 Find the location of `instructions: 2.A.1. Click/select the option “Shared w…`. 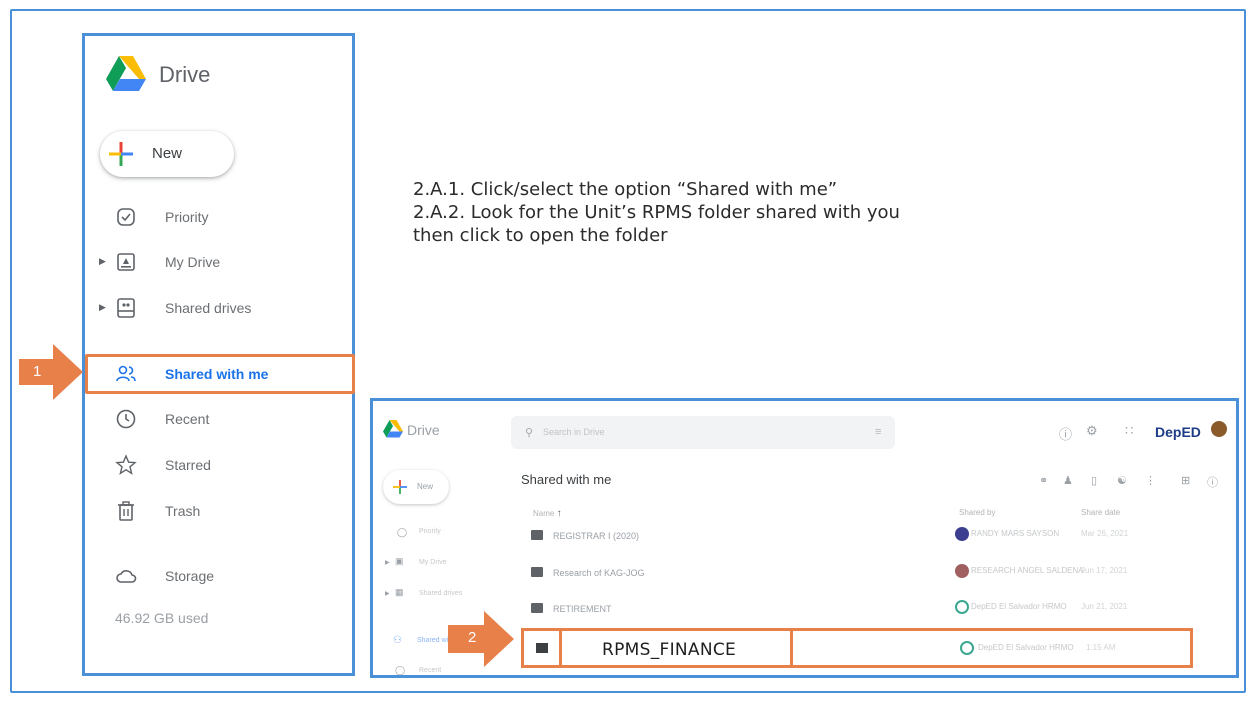

instructions: 2.A.1. Click/select the option “Shared w… is located at coordinates (656, 212).